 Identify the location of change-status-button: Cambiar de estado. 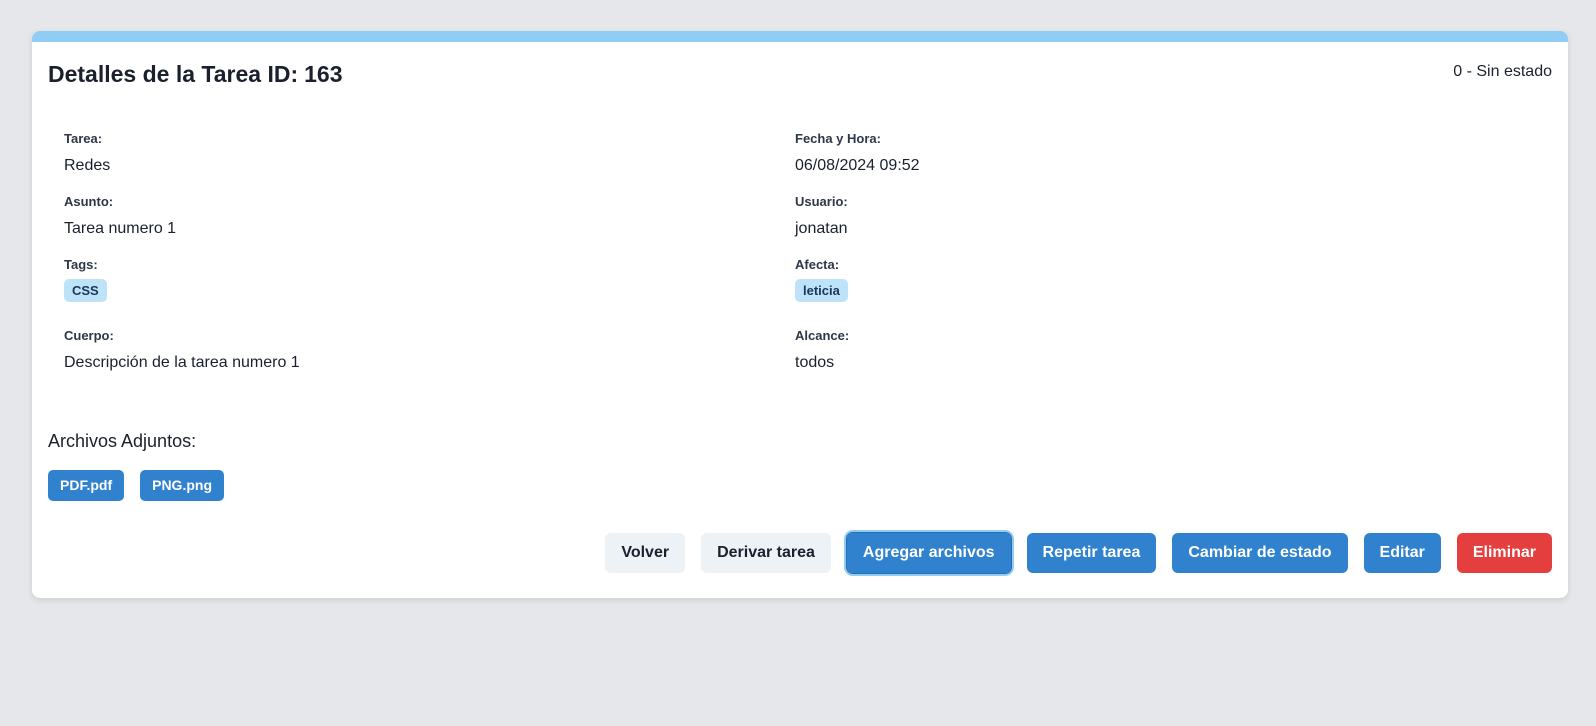
(1260, 553).